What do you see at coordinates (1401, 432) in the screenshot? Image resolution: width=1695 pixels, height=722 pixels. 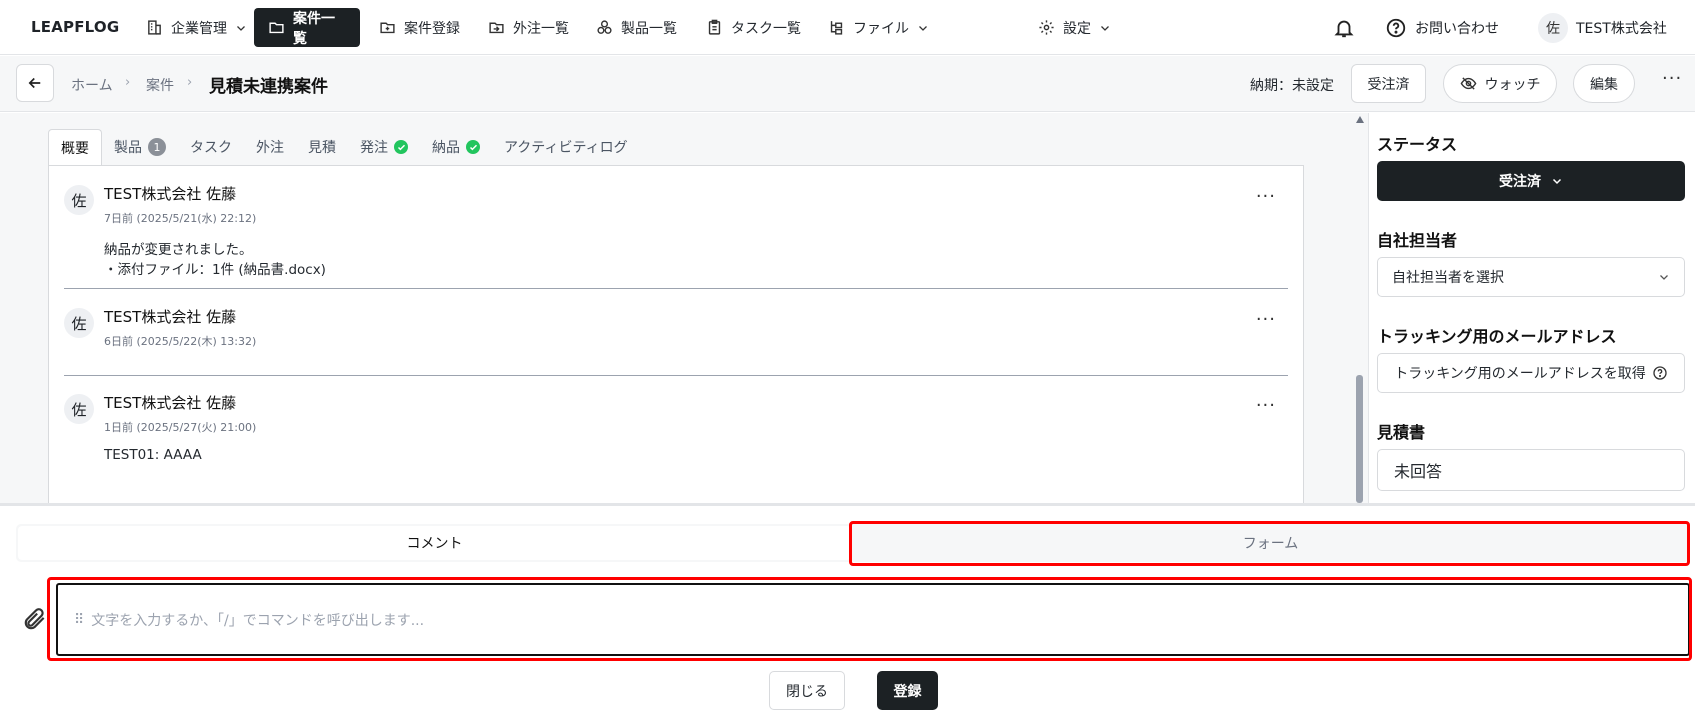 I see `estimate-title: 見積書` at bounding box center [1401, 432].